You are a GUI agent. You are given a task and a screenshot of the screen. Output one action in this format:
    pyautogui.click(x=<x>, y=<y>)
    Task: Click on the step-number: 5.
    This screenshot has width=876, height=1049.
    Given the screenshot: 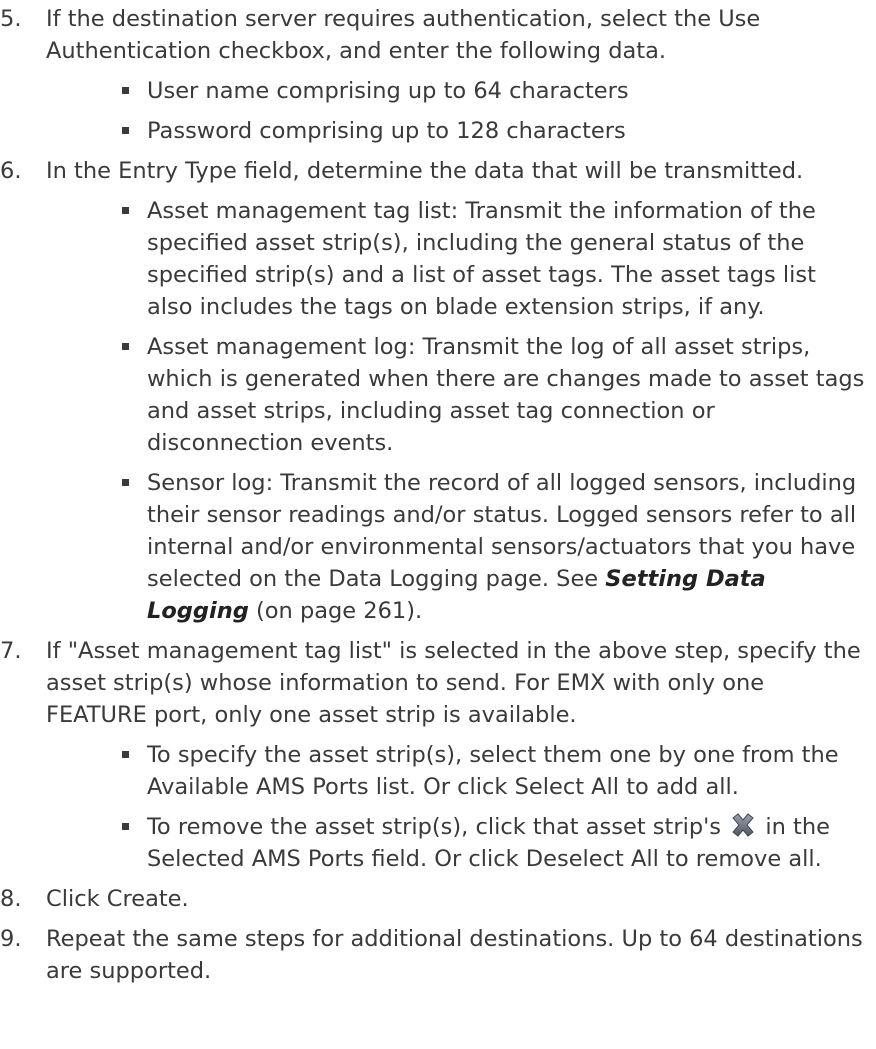 What is the action you would take?
    pyautogui.click(x=11, y=19)
    